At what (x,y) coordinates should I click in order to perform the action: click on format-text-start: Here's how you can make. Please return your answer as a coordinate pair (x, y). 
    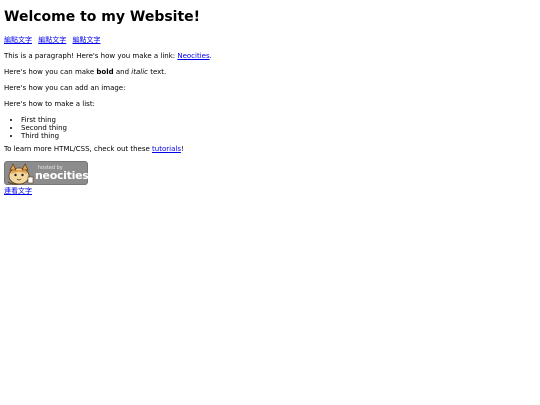
    Looking at the image, I should click on (50, 72).